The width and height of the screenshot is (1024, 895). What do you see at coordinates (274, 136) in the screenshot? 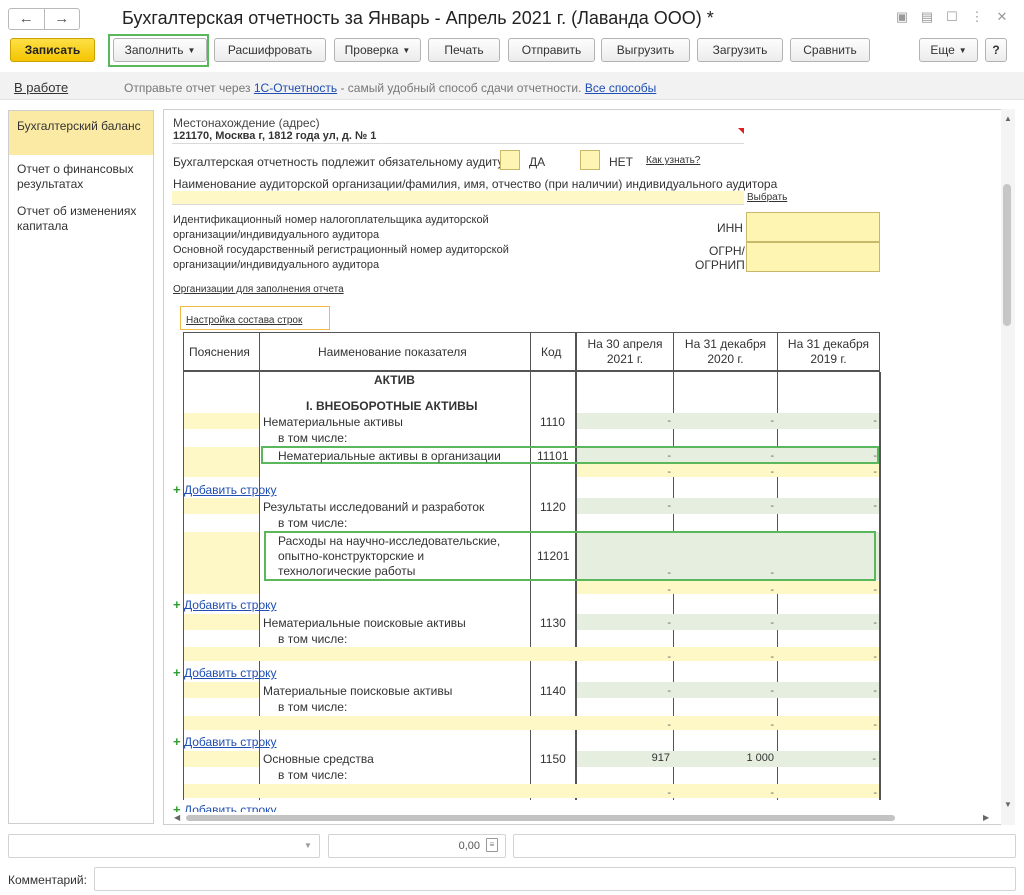
I see `address-value: 121170, Москва г, 1812 года ул, д. № 1` at bounding box center [274, 136].